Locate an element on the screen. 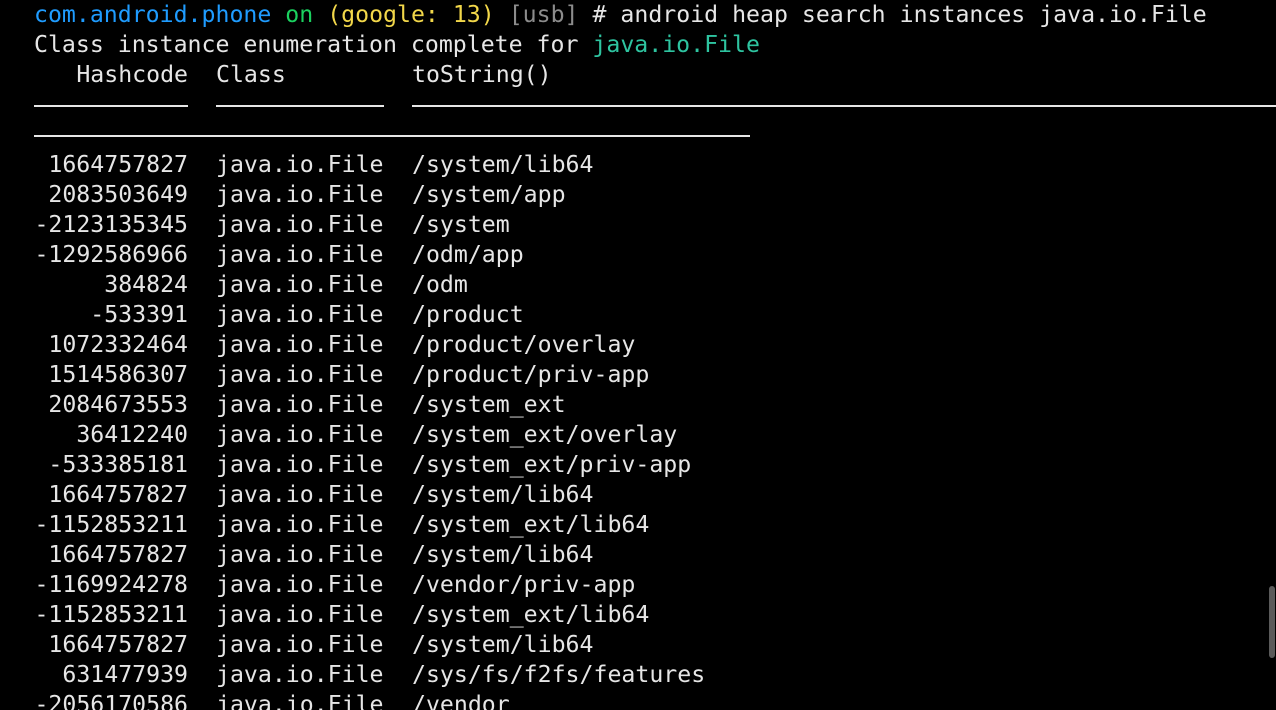 This screenshot has width=1276, height=710. table-row: 36412240 java.io.File/system_ext/overlay is located at coordinates (655, 435).